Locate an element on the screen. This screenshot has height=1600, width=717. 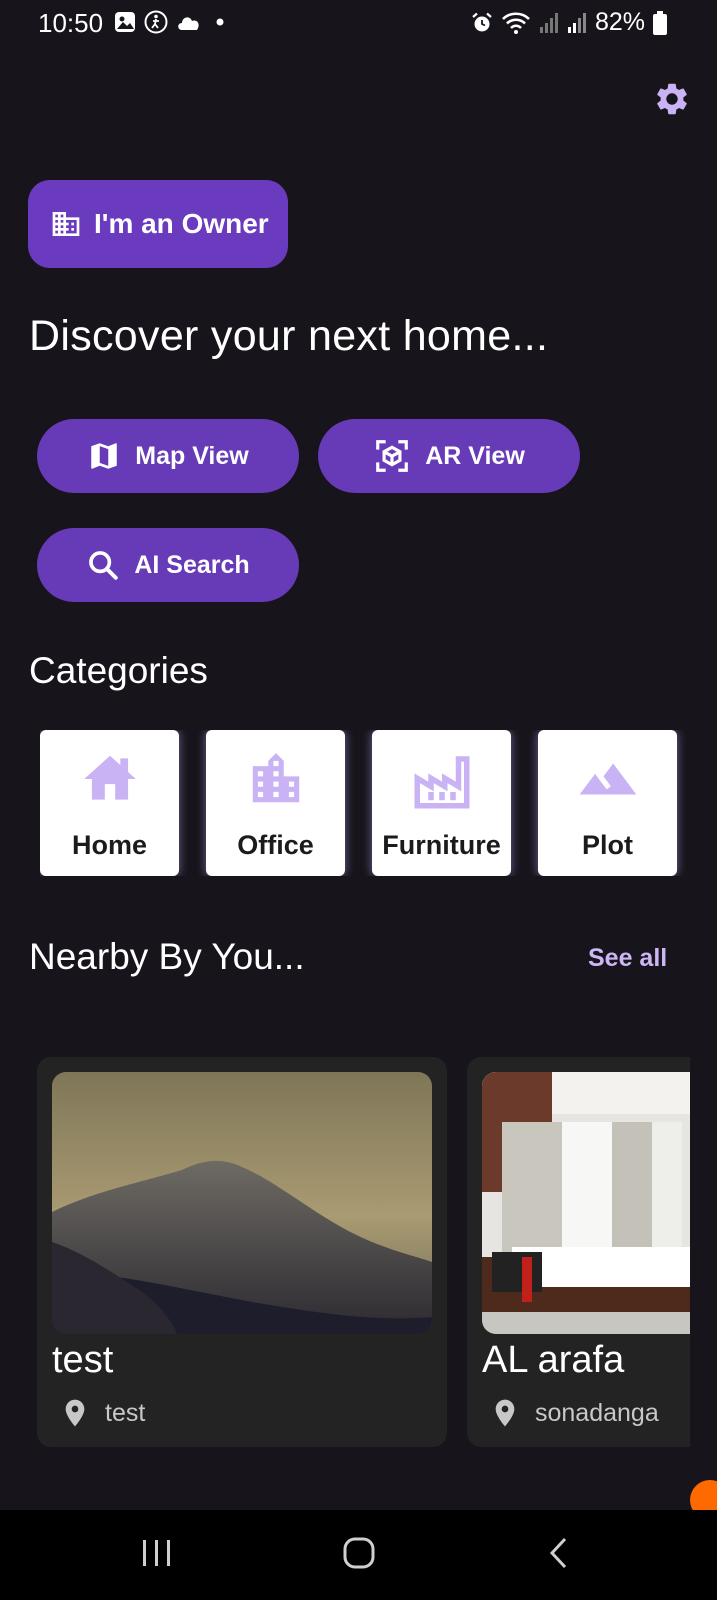
property-card: AL arafa sonadanga is located at coordinates (578, 1252).